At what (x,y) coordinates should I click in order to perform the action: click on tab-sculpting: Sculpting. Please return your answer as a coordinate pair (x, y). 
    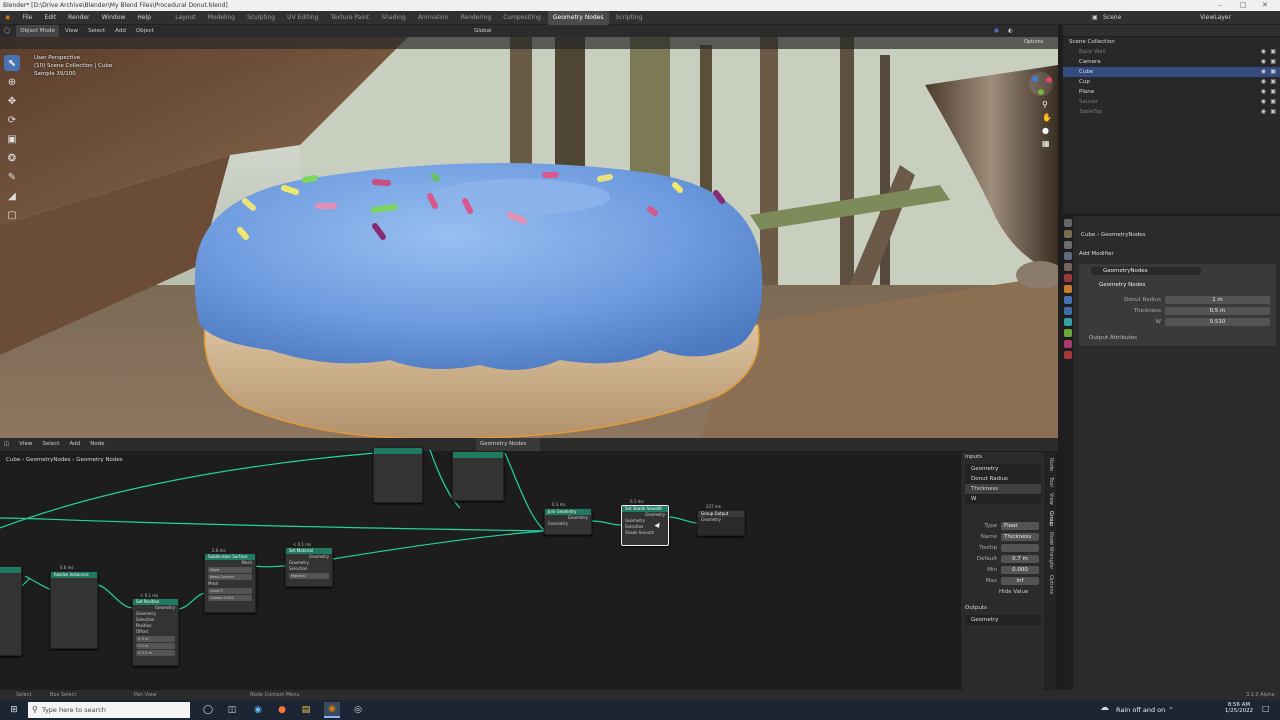
    Looking at the image, I should click on (261, 18).